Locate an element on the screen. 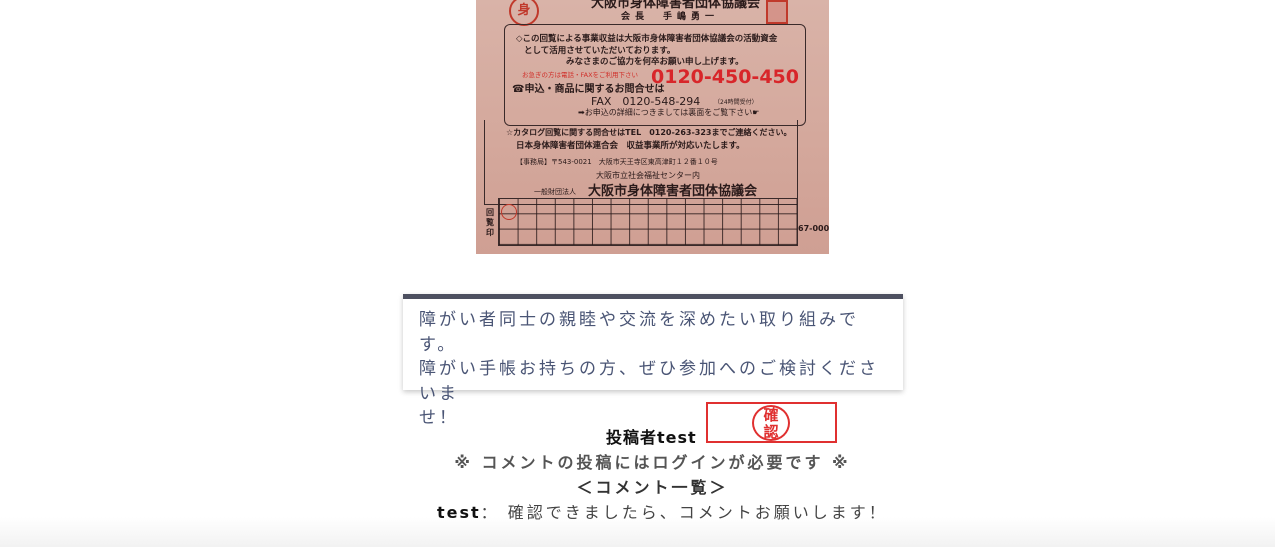 The height and width of the screenshot is (547, 1275). doc-catalog2: 日本身体障害者団体連合会 収益事業所が対応いたします。 is located at coordinates (630, 146).